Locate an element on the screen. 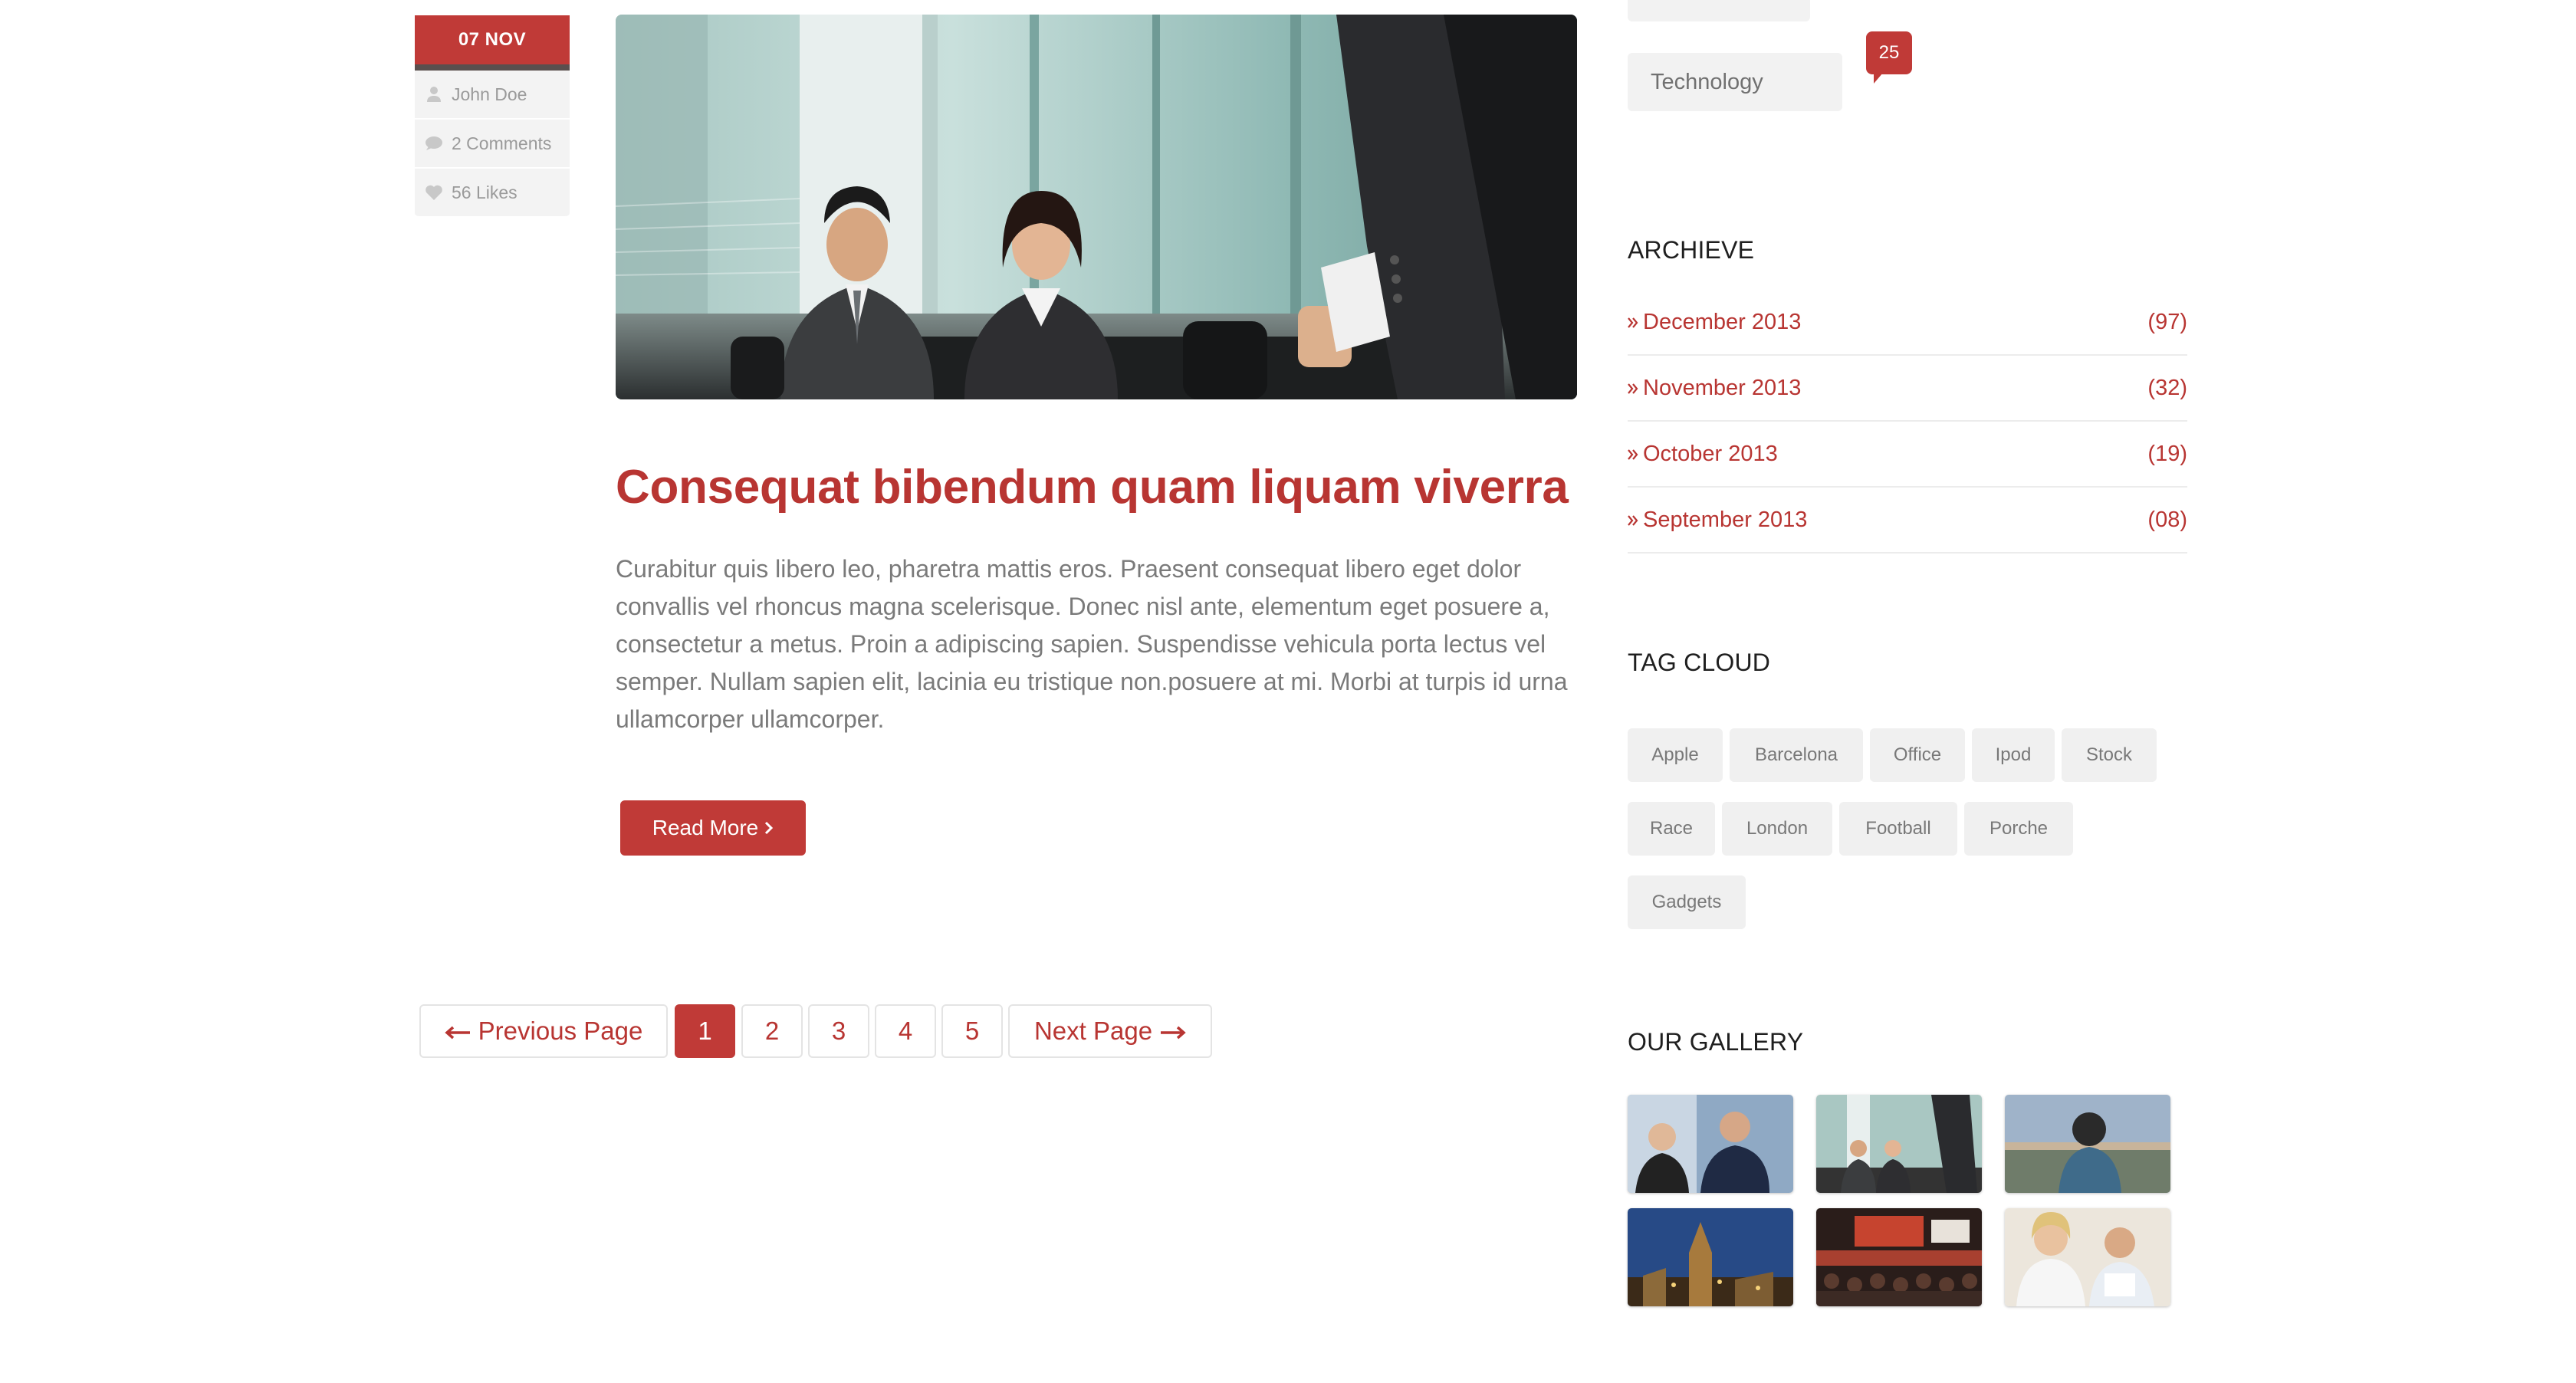 Image resolution: width=2576 pixels, height=1383 pixels. tag-ipod: Ipod is located at coordinates (2014, 755).